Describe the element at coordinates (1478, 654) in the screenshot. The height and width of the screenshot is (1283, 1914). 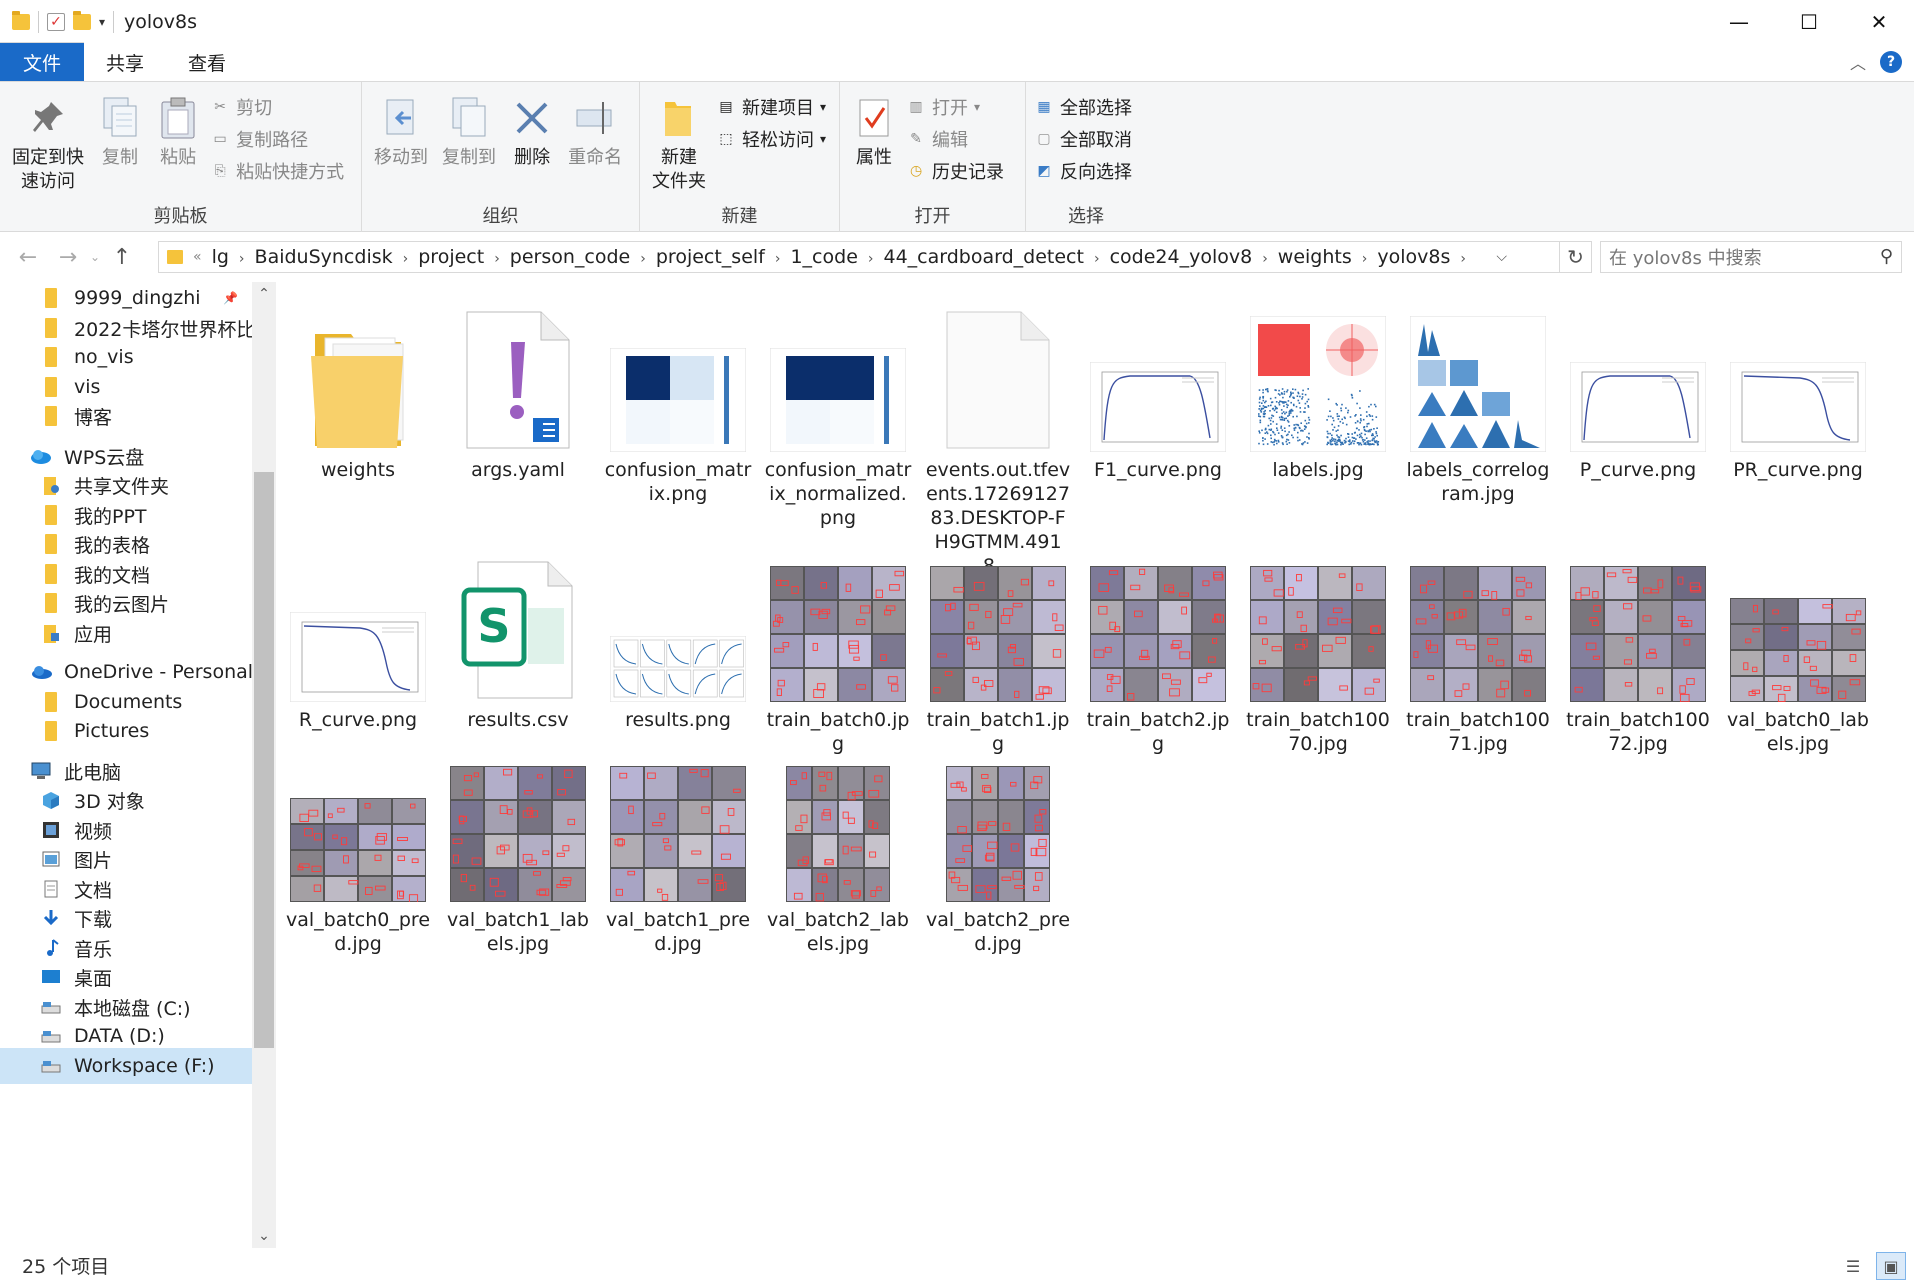
I see `file-item: train_batch10071.jpg` at that location.